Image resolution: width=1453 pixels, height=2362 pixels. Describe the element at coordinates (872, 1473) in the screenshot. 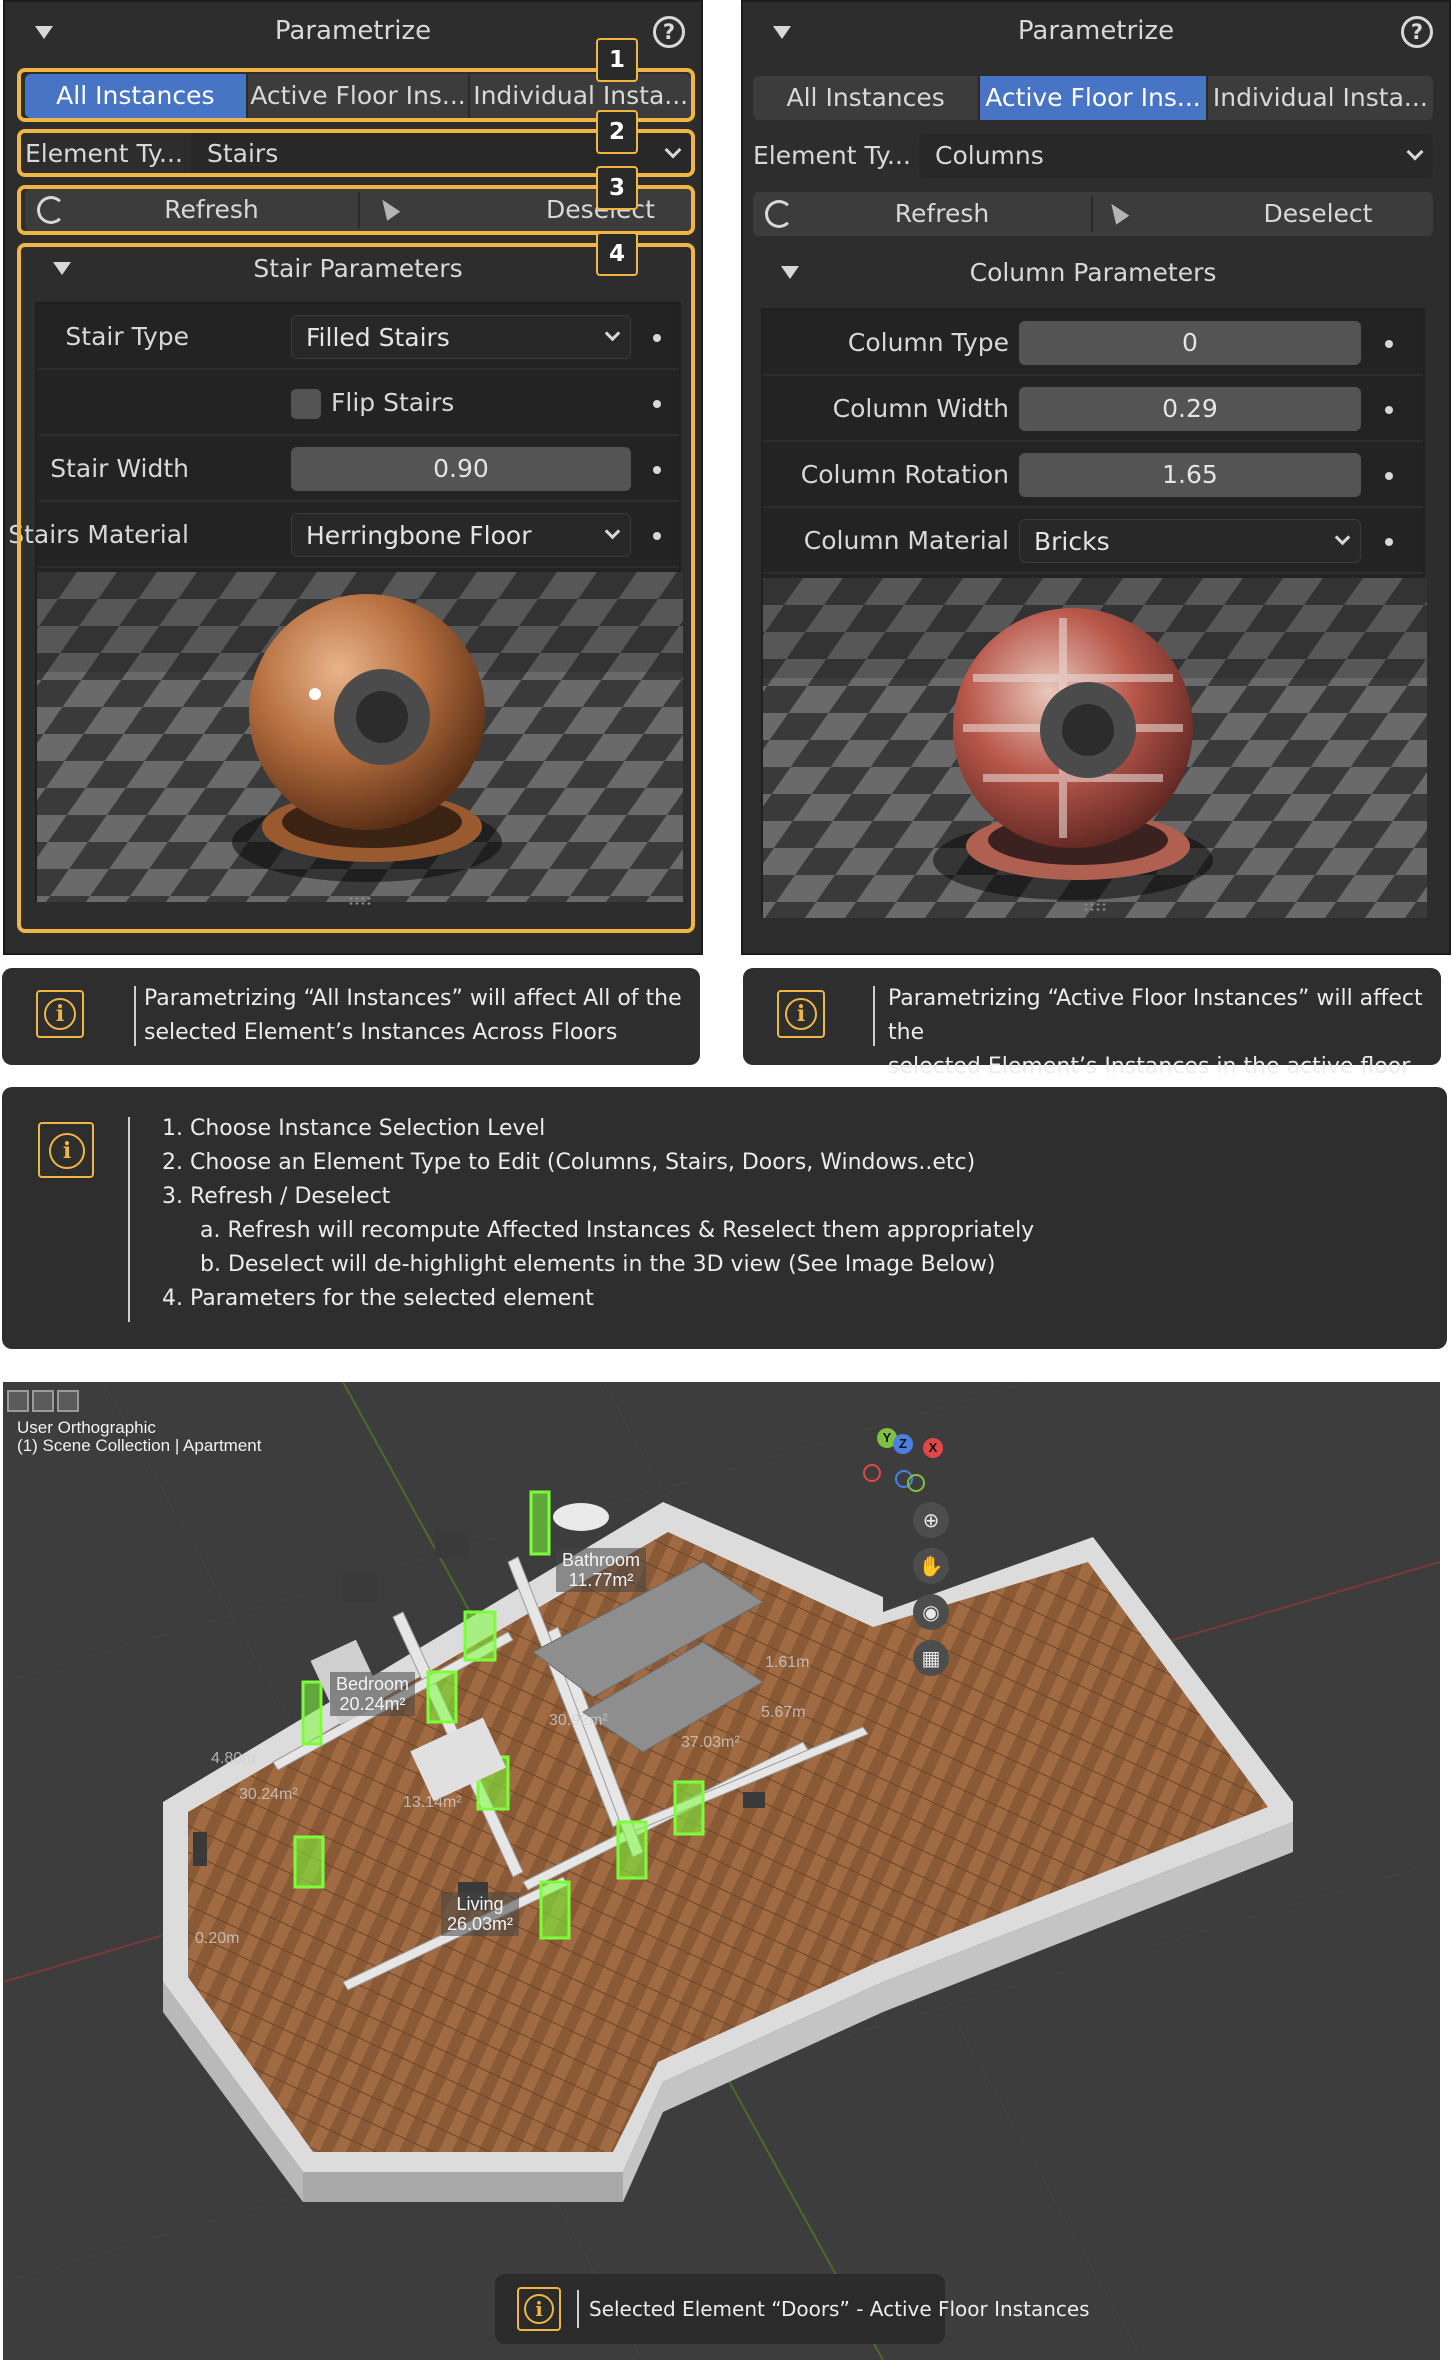

I see `gizmo-neg-x` at that location.